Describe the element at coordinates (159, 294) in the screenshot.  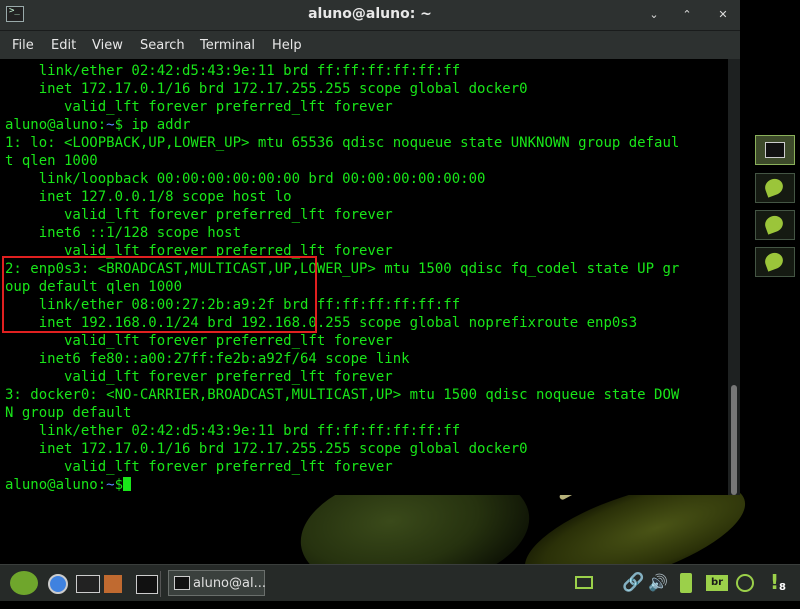
I see `highlight-box` at that location.